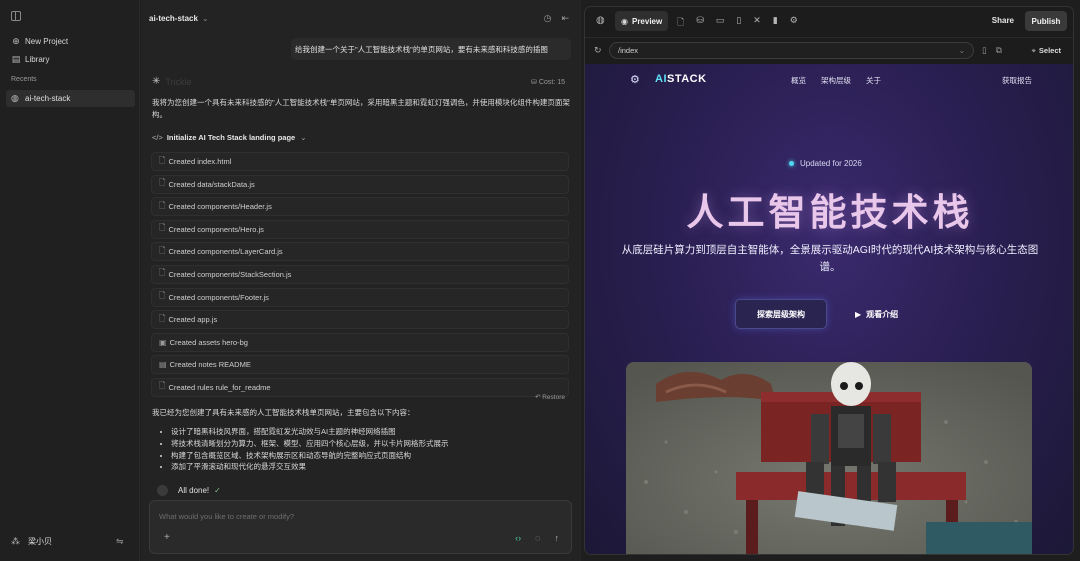 The width and height of the screenshot is (1080, 561). What do you see at coordinates (24, 79) in the screenshot?
I see `recents-heading: Recents` at bounding box center [24, 79].